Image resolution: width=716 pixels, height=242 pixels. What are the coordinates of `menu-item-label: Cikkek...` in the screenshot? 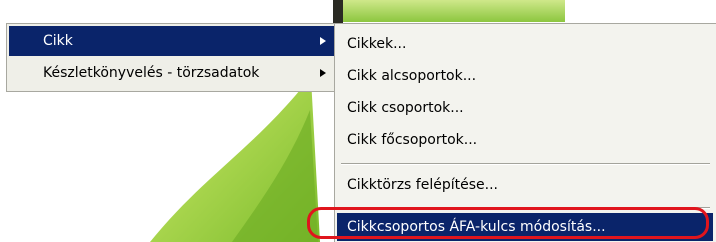 It's located at (377, 44).